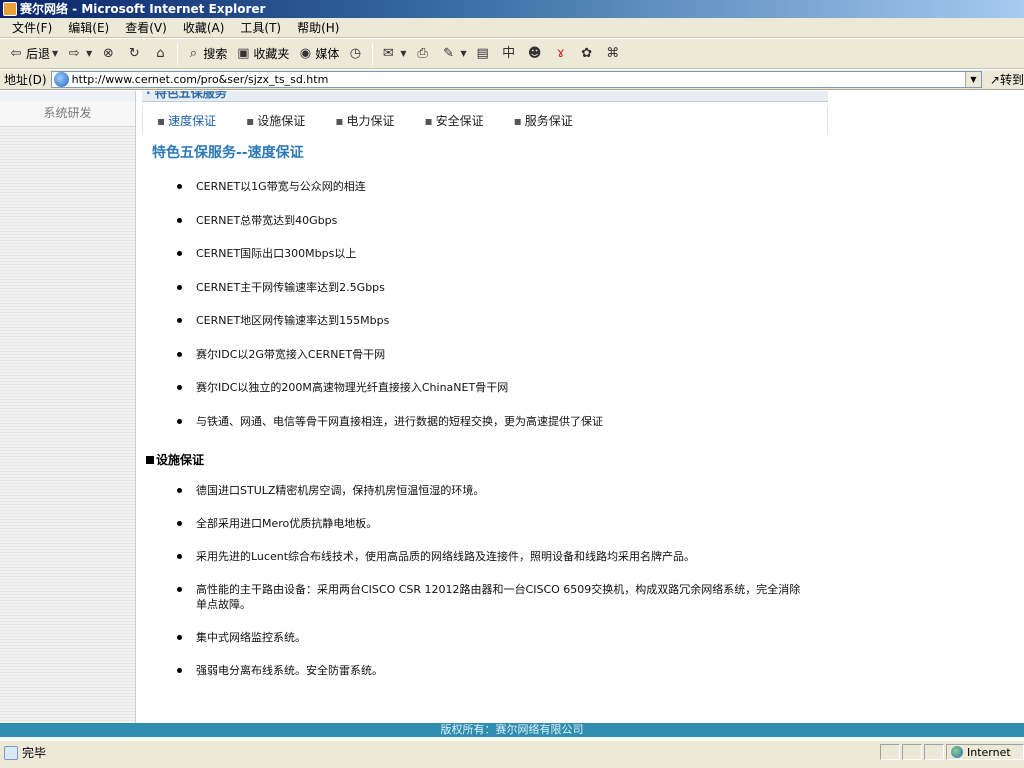 The height and width of the screenshot is (768, 1024). What do you see at coordinates (271, 54) in the screenshot?
I see `favorites-label: 收藏夹` at bounding box center [271, 54].